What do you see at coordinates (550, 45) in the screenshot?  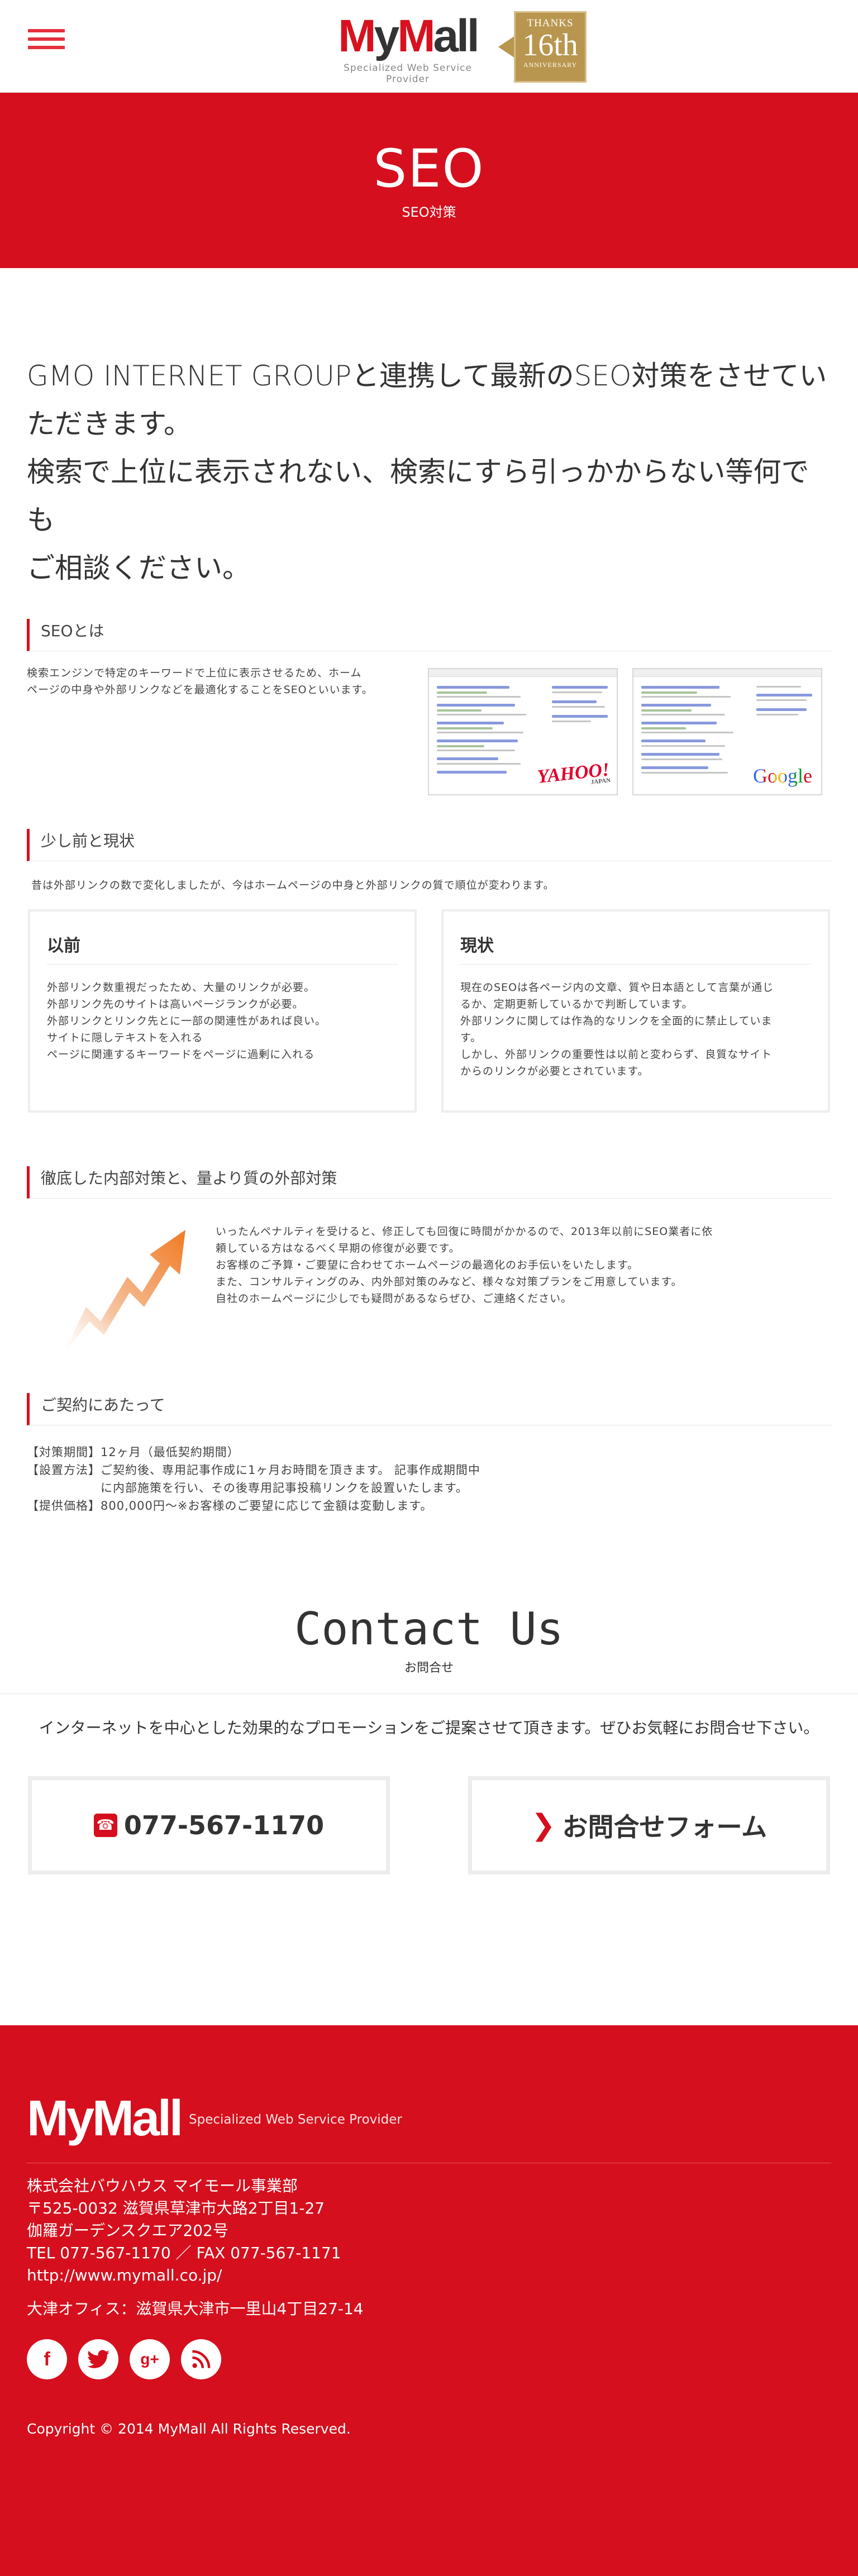 I see `badge-line2: 16th` at bounding box center [550, 45].